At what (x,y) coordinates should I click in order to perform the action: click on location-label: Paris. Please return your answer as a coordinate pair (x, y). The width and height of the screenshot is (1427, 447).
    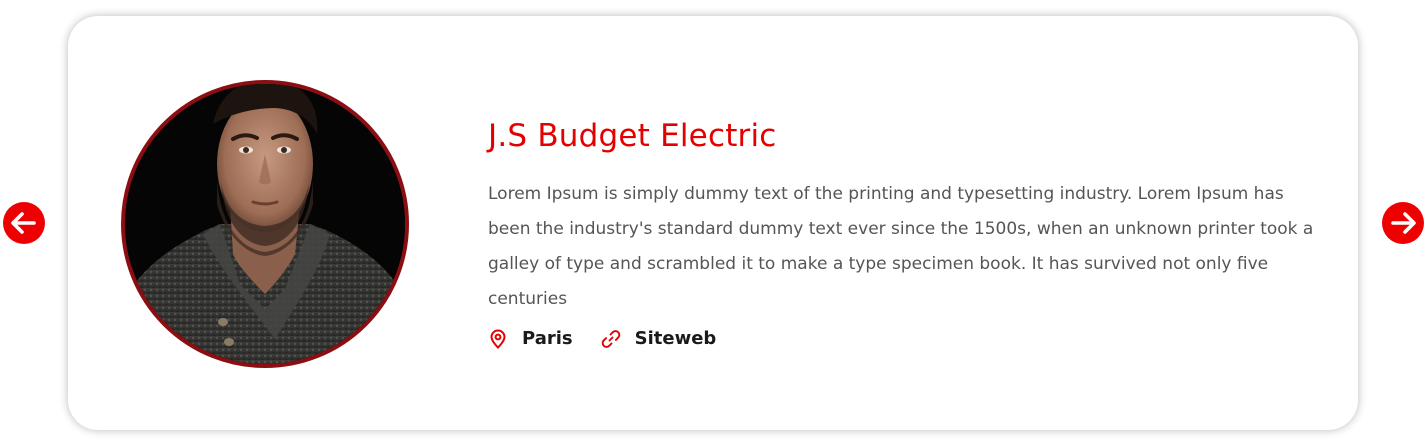
    Looking at the image, I should click on (547, 338).